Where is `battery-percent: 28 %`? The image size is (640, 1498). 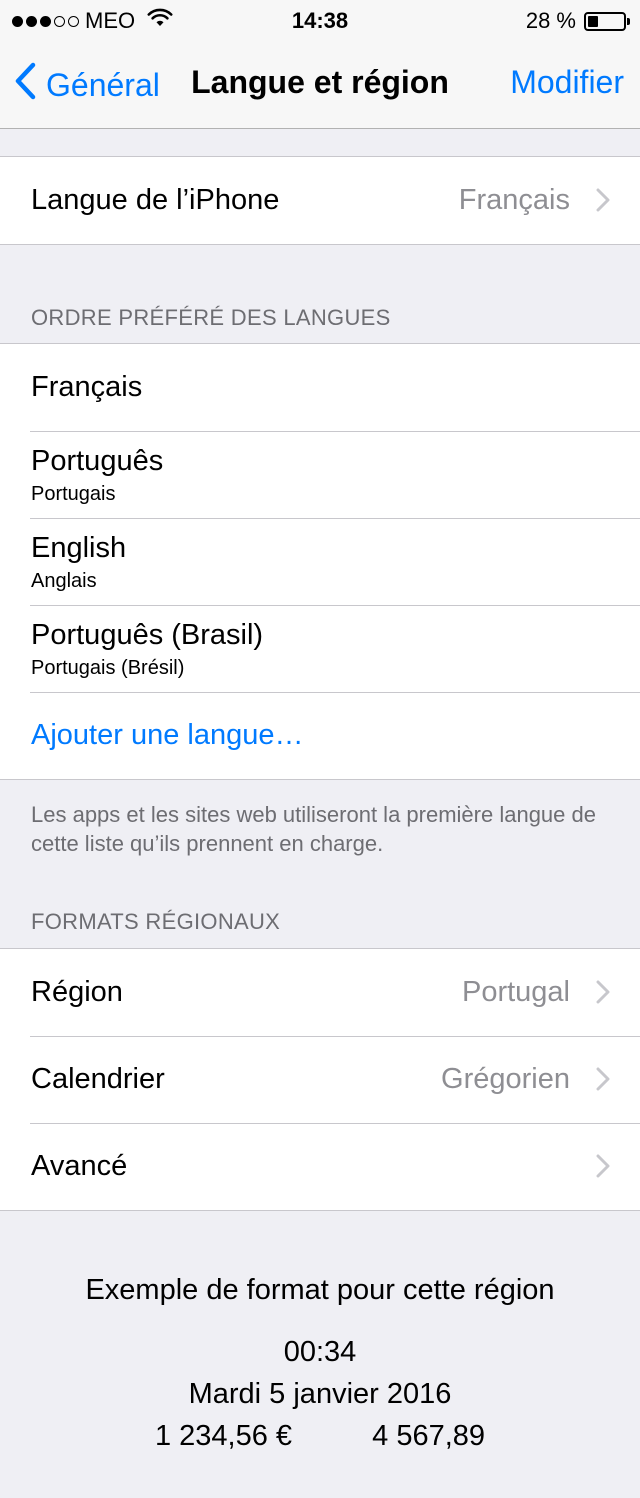 battery-percent: 28 % is located at coordinates (550, 20).